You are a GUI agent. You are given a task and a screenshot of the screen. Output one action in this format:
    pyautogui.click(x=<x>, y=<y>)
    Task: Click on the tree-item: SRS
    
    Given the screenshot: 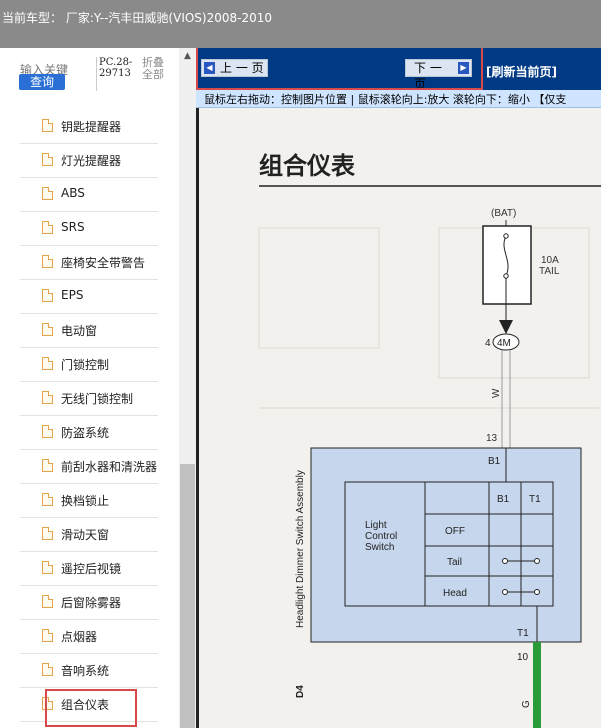 What is the action you would take?
    pyautogui.click(x=89, y=229)
    